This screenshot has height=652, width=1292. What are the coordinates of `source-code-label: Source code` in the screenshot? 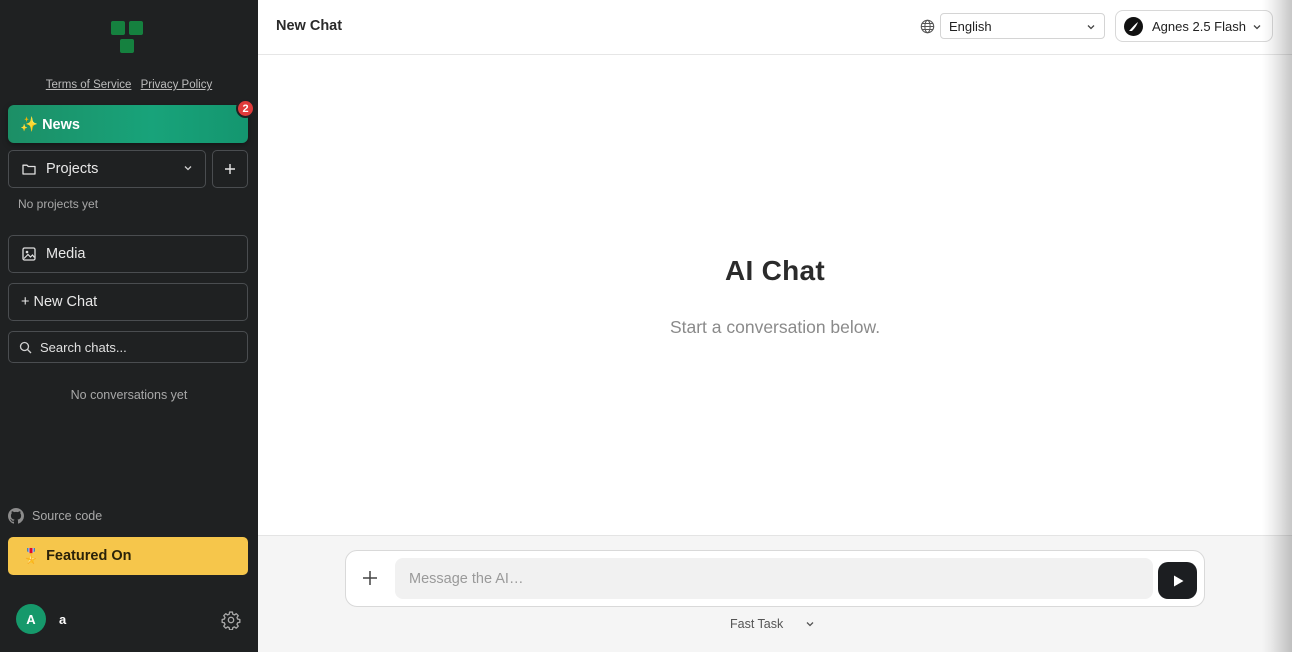 It's located at (67, 516).